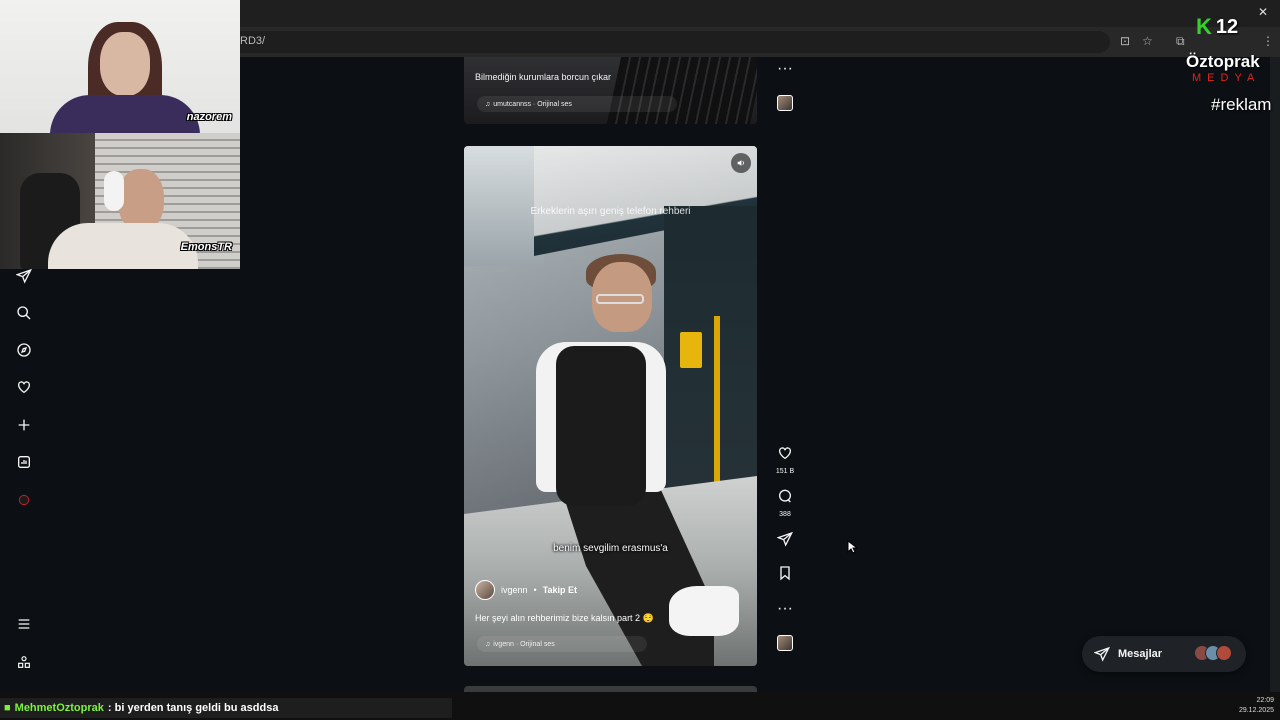 The height and width of the screenshot is (720, 1280). I want to click on save-button, so click(785, 575).